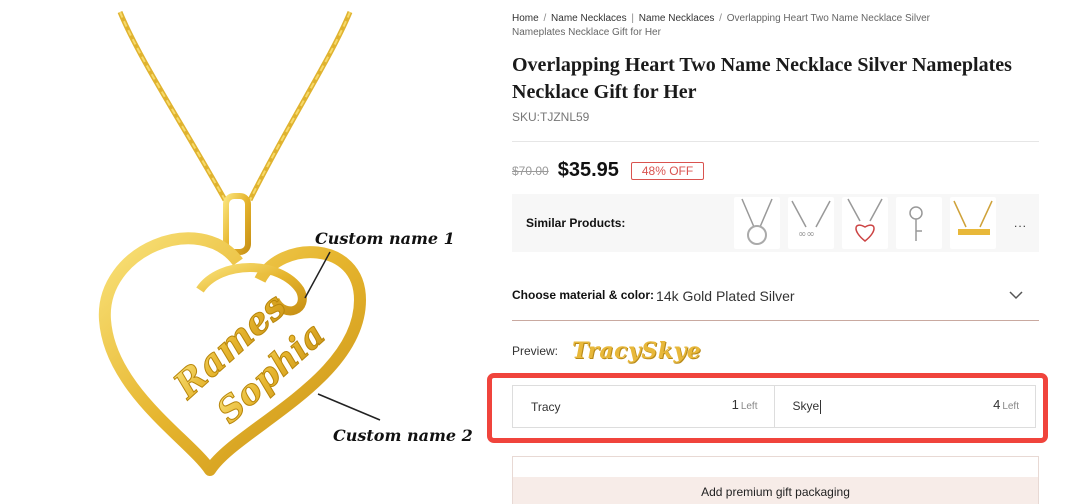 The height and width of the screenshot is (504, 1088). Describe the element at coordinates (725, 296) in the screenshot. I see `material-value: 14k Gold Plated Silver` at that location.